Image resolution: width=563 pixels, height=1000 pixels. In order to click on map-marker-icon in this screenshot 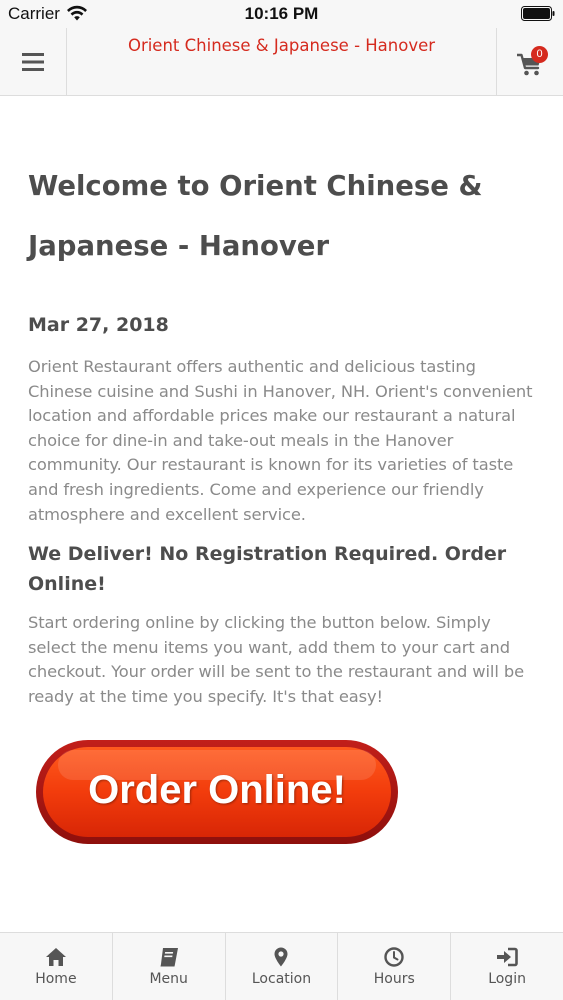, I will do `click(281, 957)`.